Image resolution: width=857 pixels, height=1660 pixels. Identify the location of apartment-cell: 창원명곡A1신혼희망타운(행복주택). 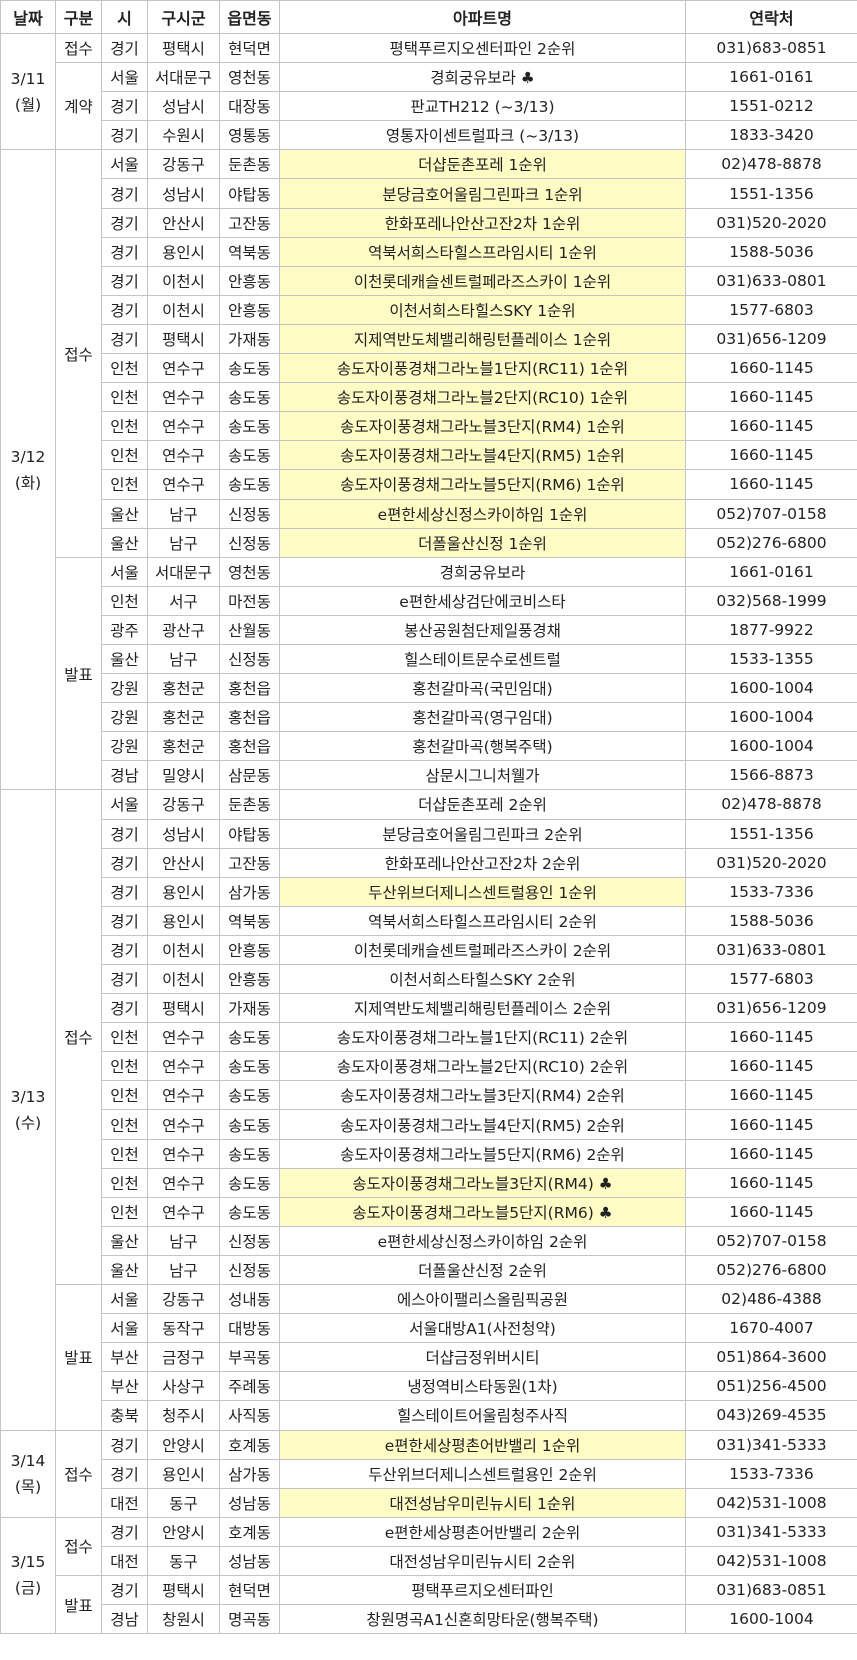
(482, 1619).